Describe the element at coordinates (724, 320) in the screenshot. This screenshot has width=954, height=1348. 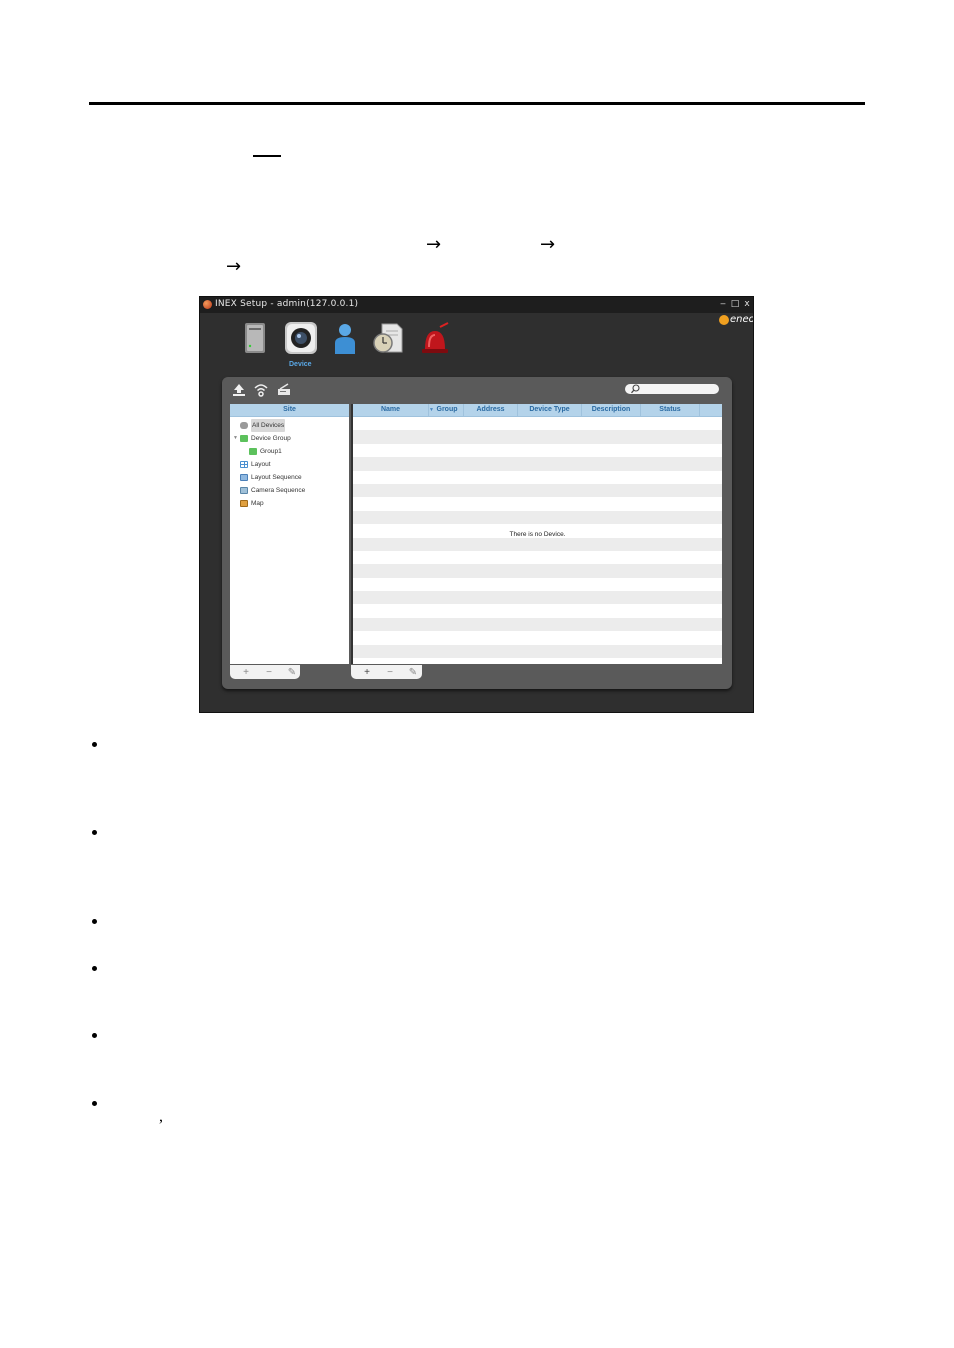
I see `logo-mark-icon` at that location.